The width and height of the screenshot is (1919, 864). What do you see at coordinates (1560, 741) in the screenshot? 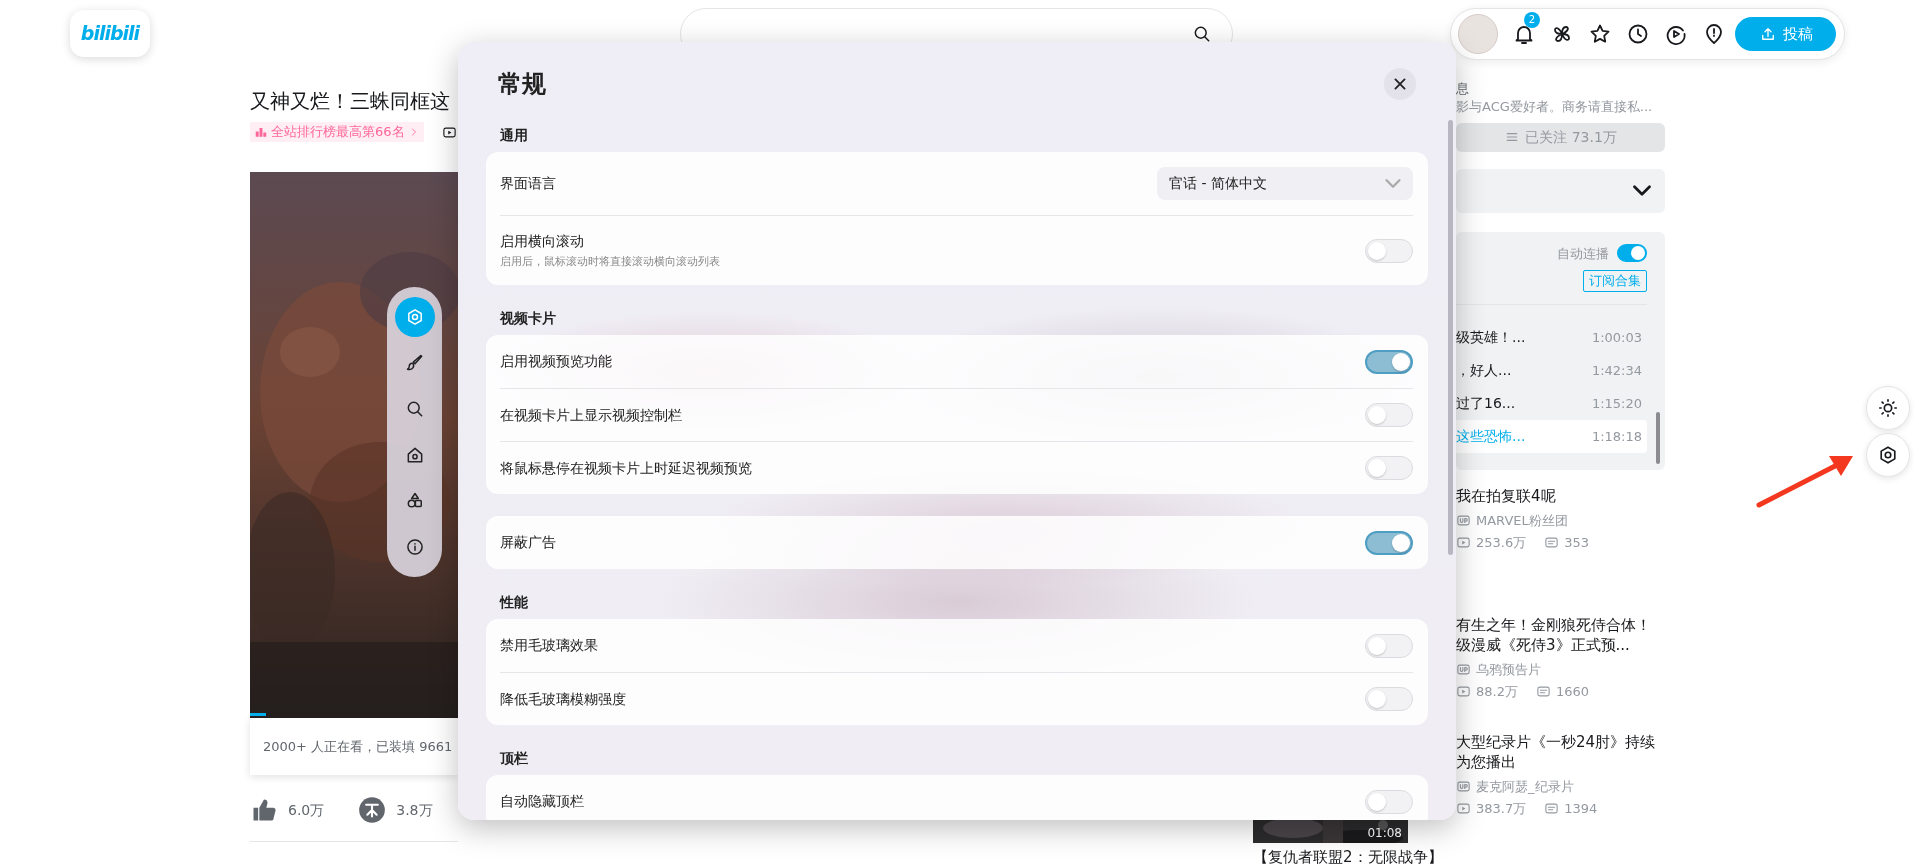
I see `video-title: 大型纪录片《一秒24肘》持续` at bounding box center [1560, 741].